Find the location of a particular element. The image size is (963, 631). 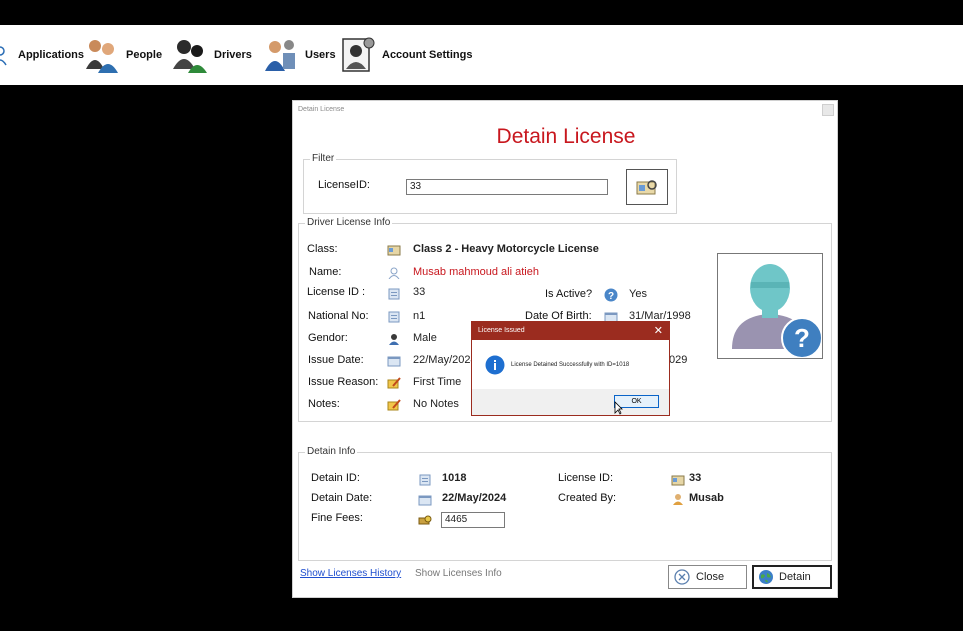

dialog-close-icon is located at coordinates (828, 110).